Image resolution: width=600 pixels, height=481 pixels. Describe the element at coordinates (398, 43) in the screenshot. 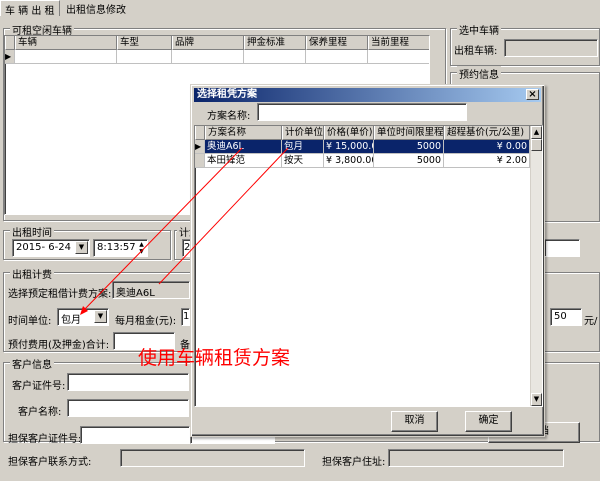

I see `col-header-current-mileage: 当前里程` at that location.